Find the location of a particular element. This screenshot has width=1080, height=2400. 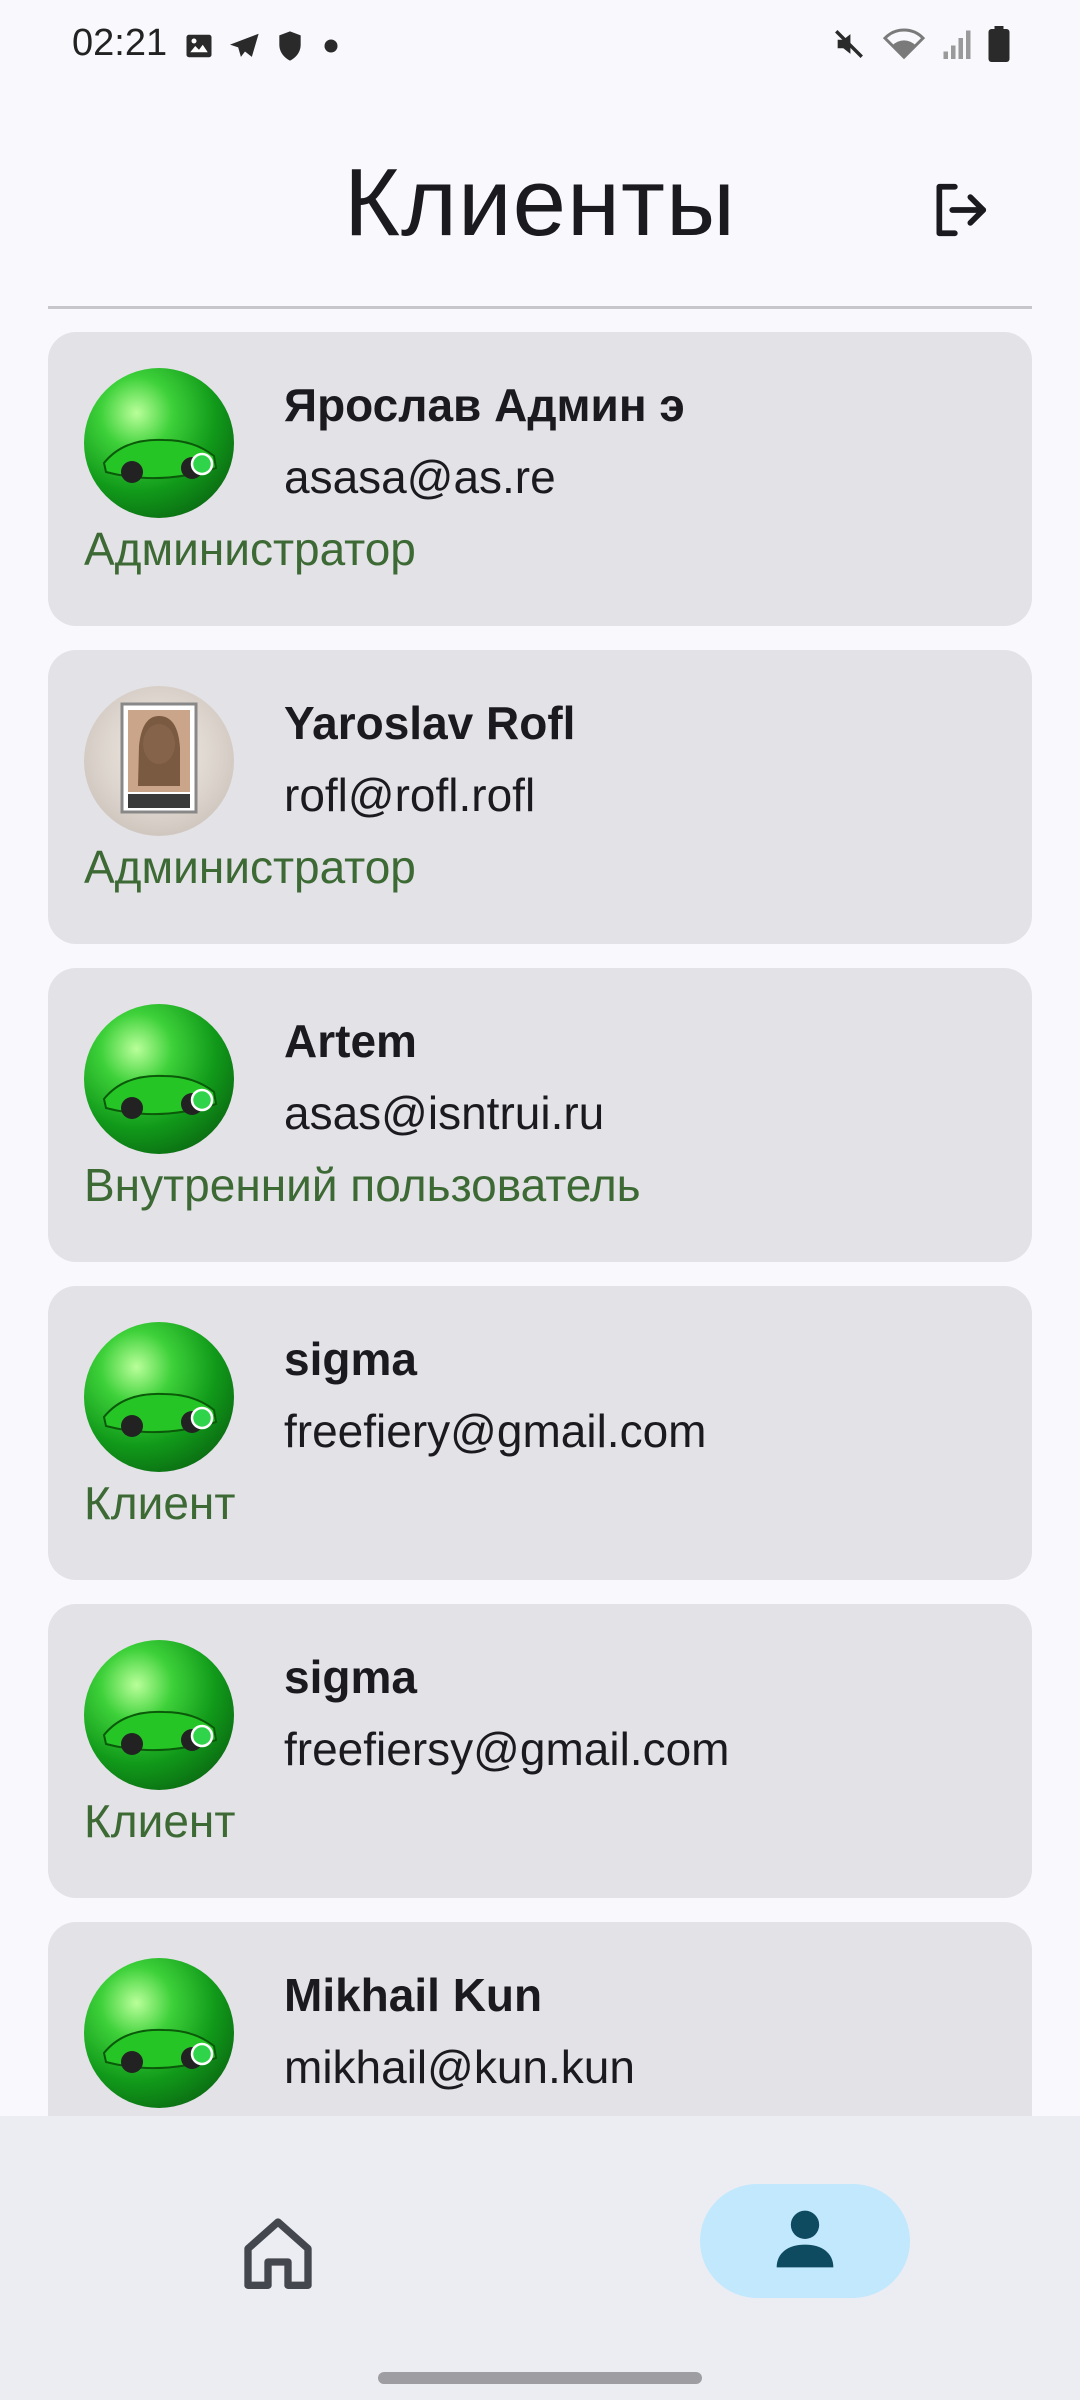

client-email: asasa@as.re is located at coordinates (420, 477).